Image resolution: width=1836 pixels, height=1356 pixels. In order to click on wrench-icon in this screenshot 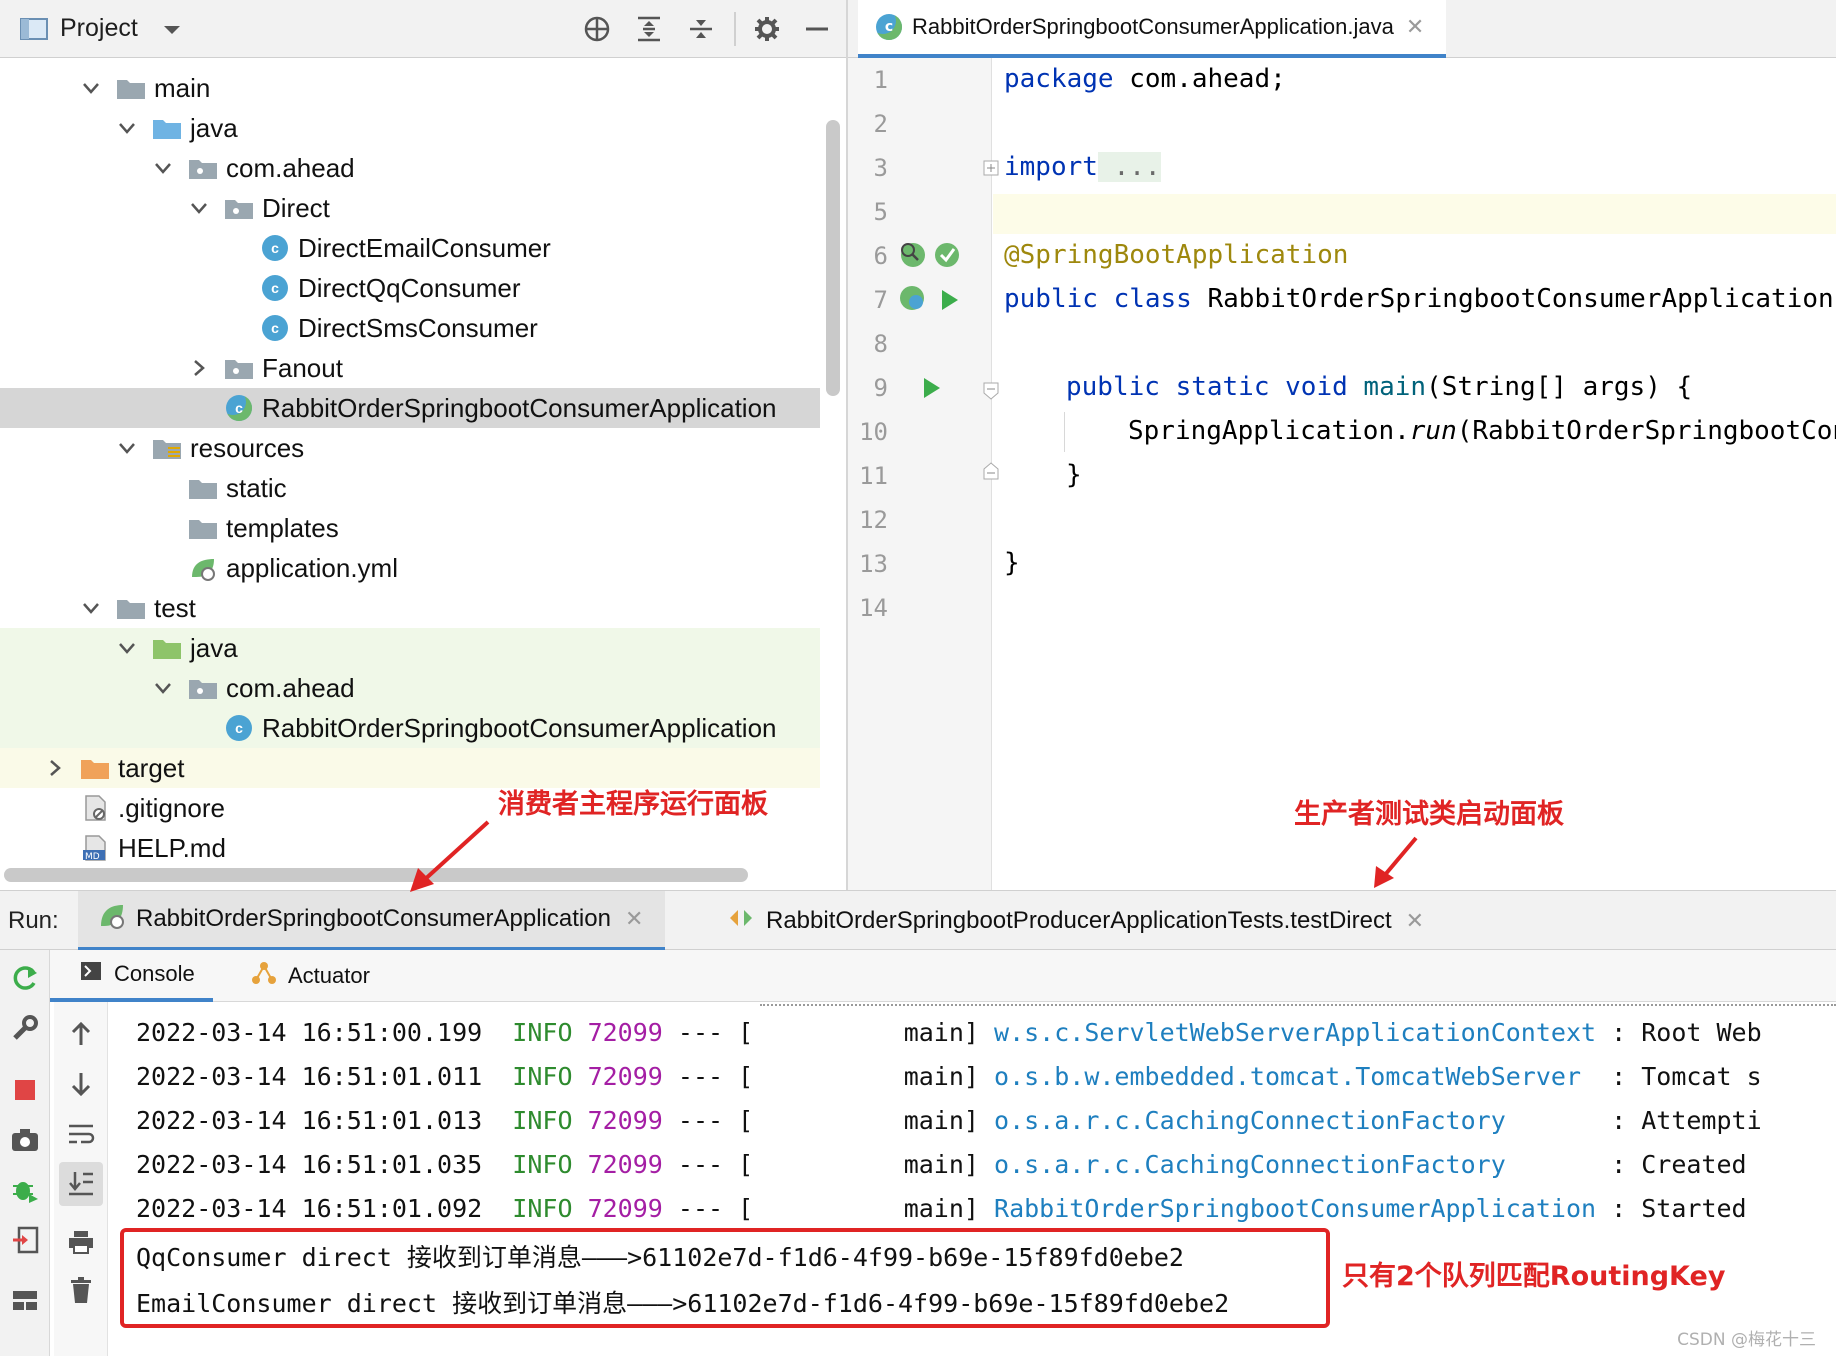, I will do `click(25, 1028)`.